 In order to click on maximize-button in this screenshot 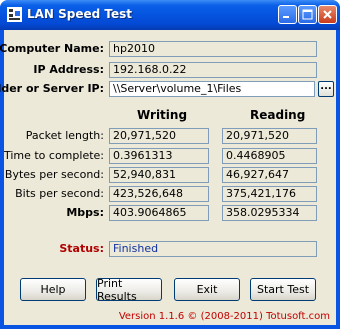, I will do `click(307, 14)`.